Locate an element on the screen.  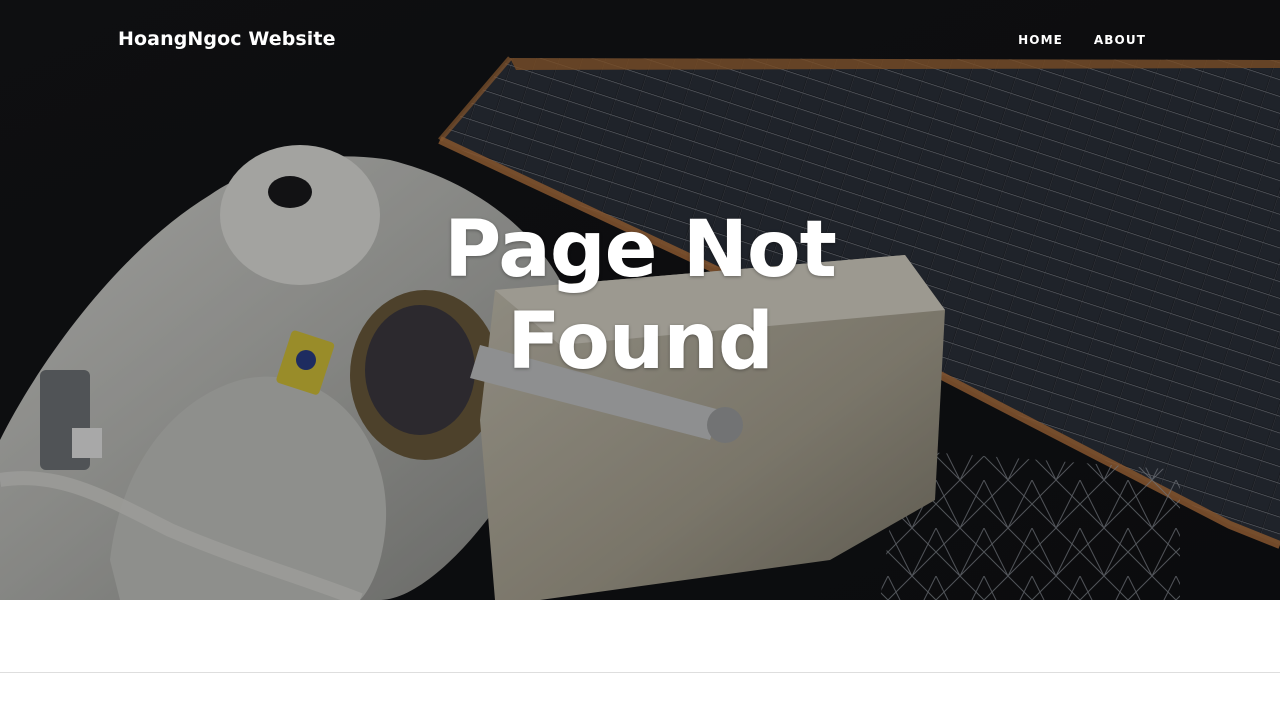
top-navbar: HoangNgoc Website HOME ABOUT is located at coordinates (640, 41).